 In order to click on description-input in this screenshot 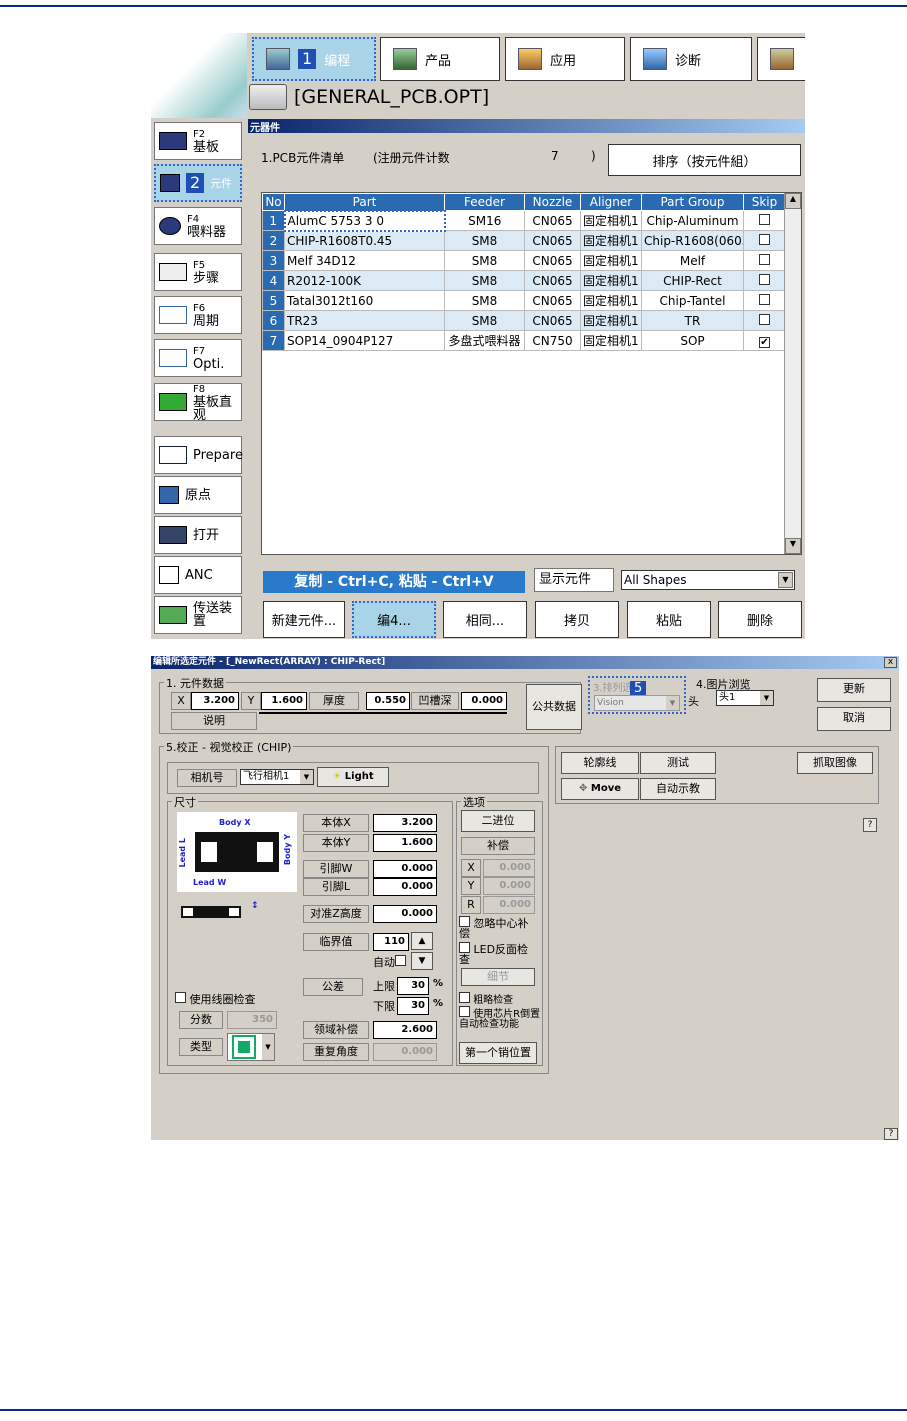, I will do `click(383, 713)`.